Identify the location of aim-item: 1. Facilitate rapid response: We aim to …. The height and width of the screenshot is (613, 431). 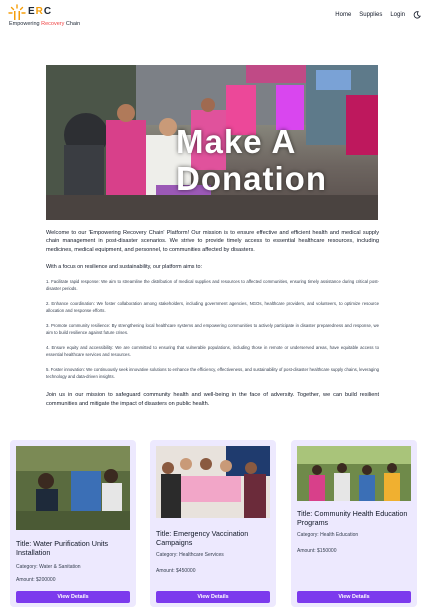
(212, 285).